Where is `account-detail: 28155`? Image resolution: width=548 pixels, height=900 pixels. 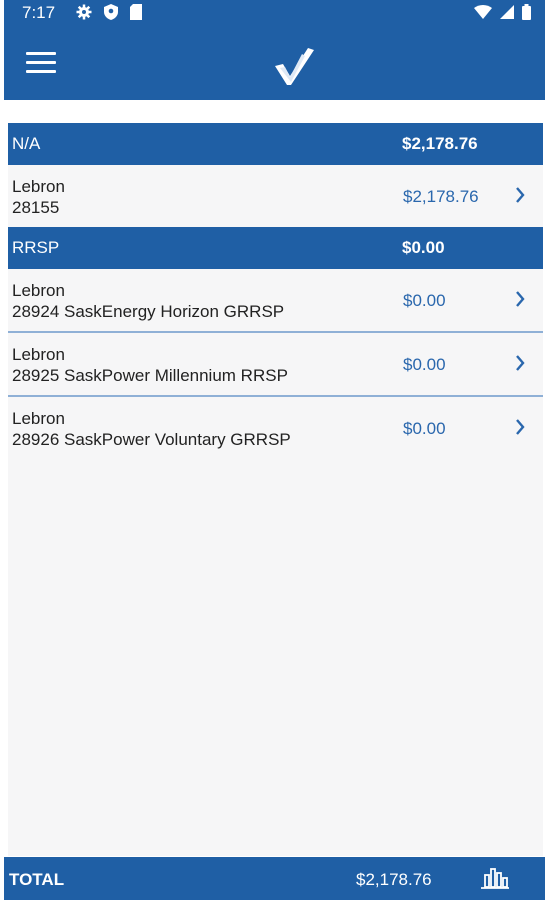
account-detail: 28155 is located at coordinates (36, 207).